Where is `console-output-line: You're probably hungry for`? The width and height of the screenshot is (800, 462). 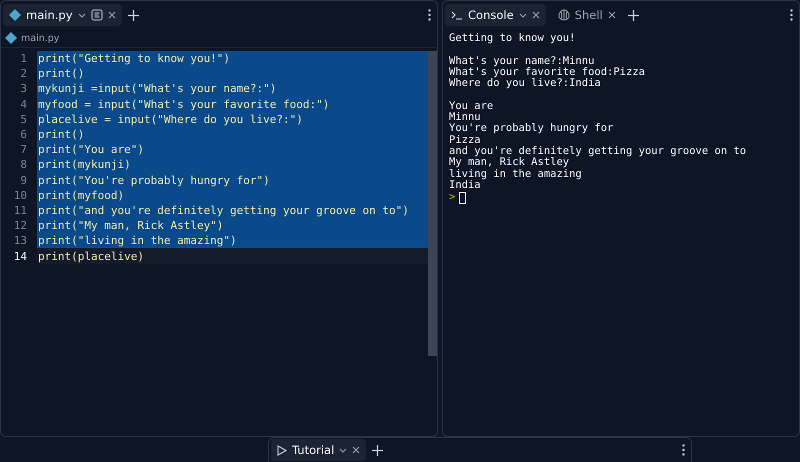 console-output-line: You're probably hungry for is located at coordinates (531, 129).